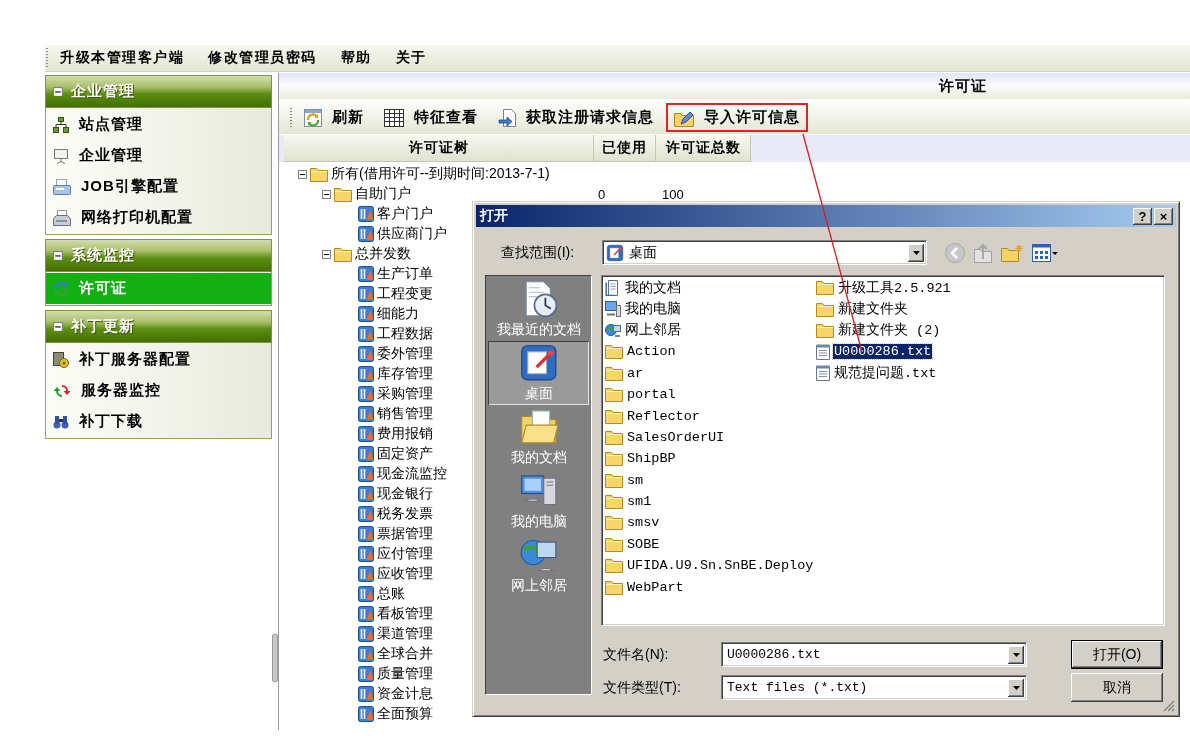 The image size is (1190, 753). Describe the element at coordinates (651, 352) in the screenshot. I see `file-item: Action` at that location.